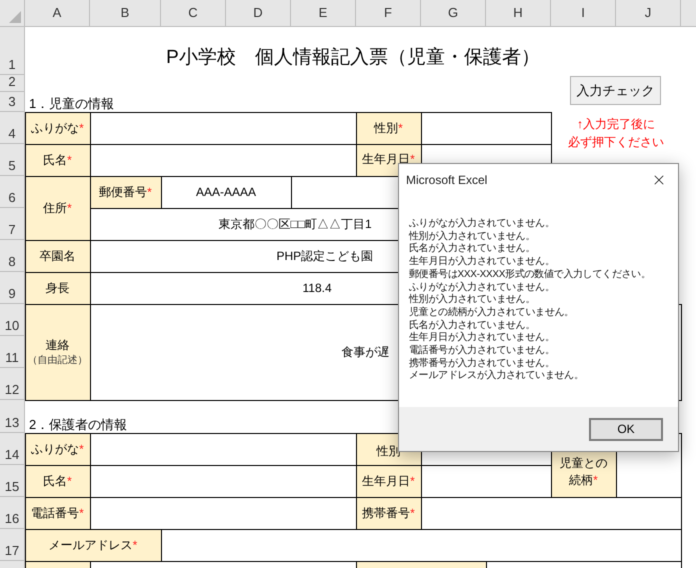  I want to click on sheet-title: P小学校 個人情報記入票（児童・保護者）, so click(353, 58).